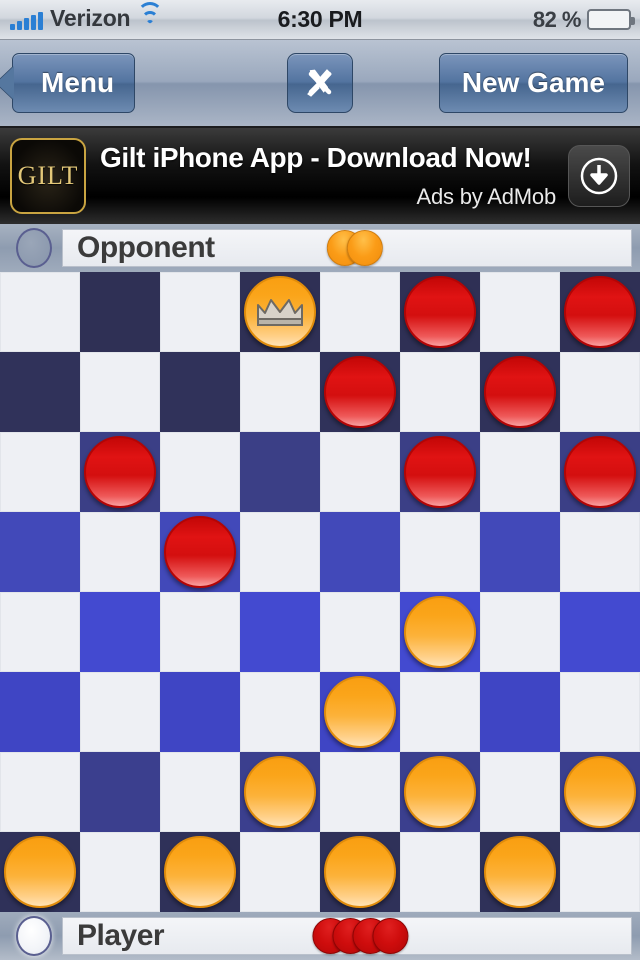  What do you see at coordinates (320, 248) in the screenshot?
I see `opponent-status-bar: Opponent` at bounding box center [320, 248].